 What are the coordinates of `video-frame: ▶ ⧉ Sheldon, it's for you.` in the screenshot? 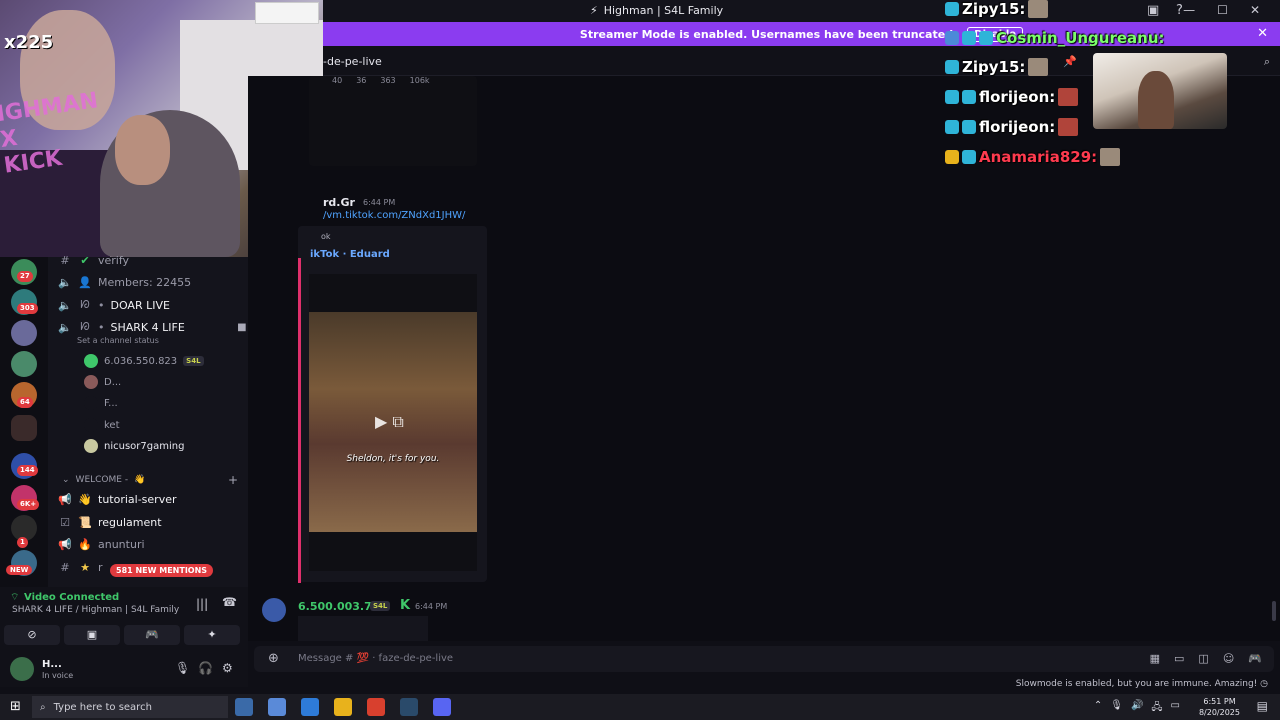 It's located at (393, 422).